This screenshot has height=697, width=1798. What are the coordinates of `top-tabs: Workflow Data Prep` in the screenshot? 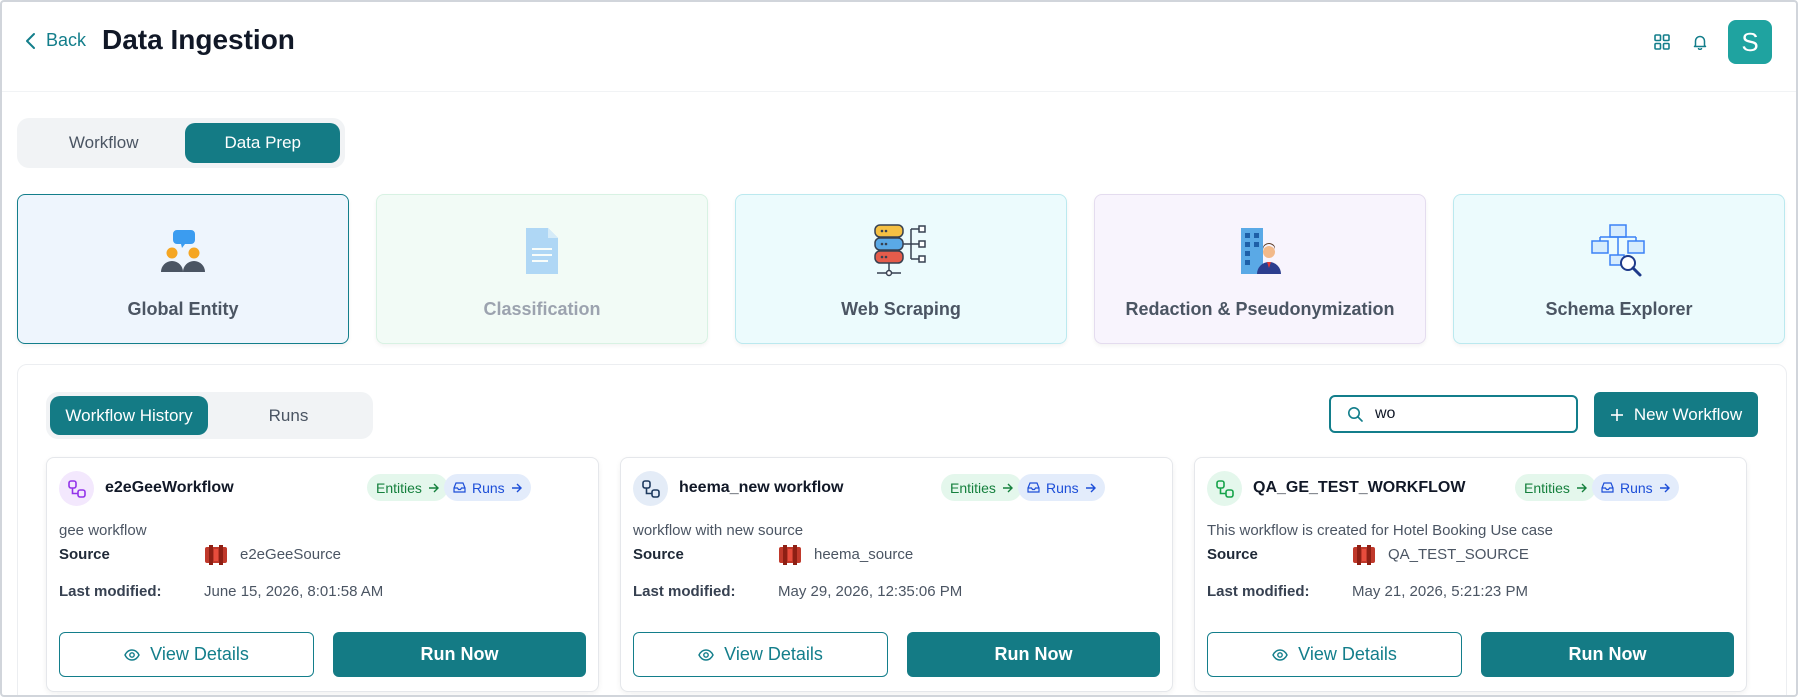 It's located at (181, 143).